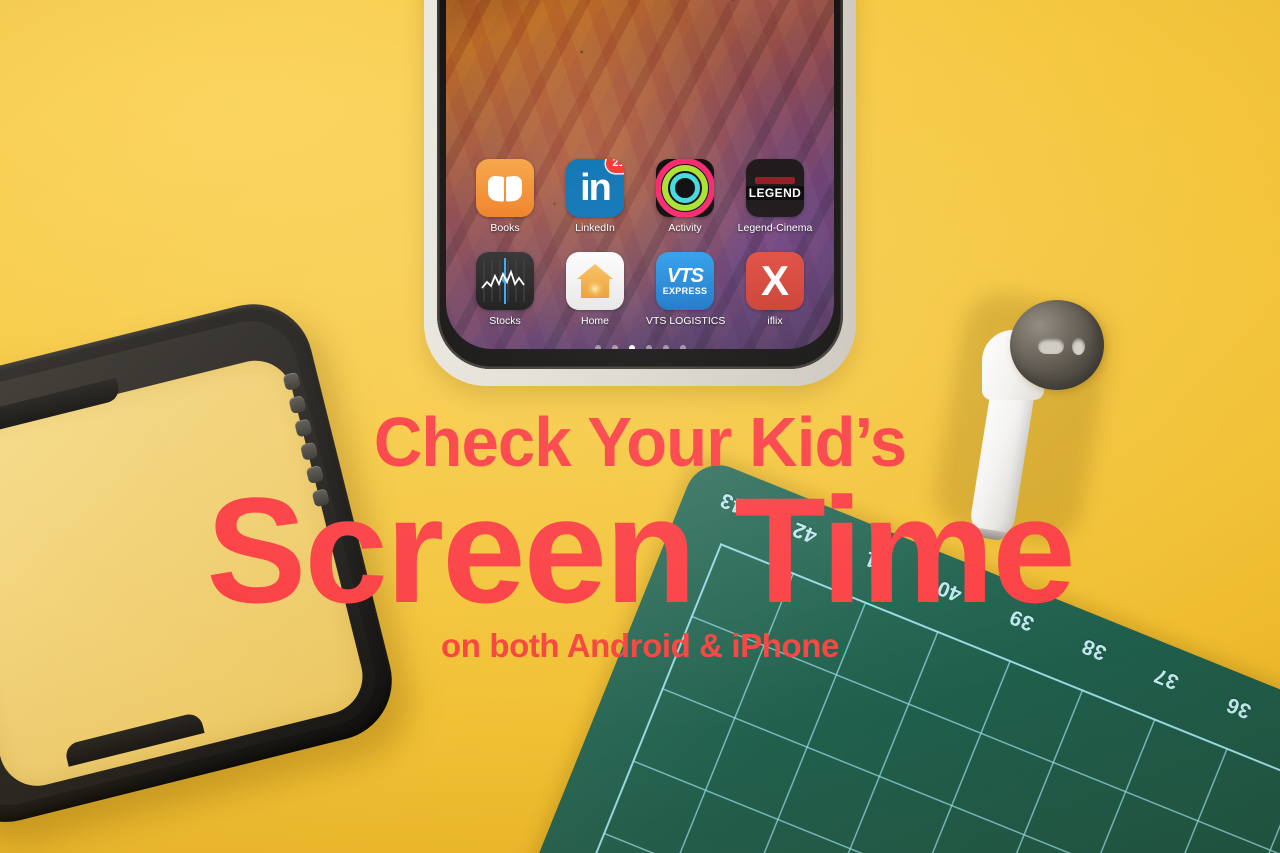 Image resolution: width=1280 pixels, height=853 pixels. I want to click on mat-ruler-tick: 38, so click(1094, 649).